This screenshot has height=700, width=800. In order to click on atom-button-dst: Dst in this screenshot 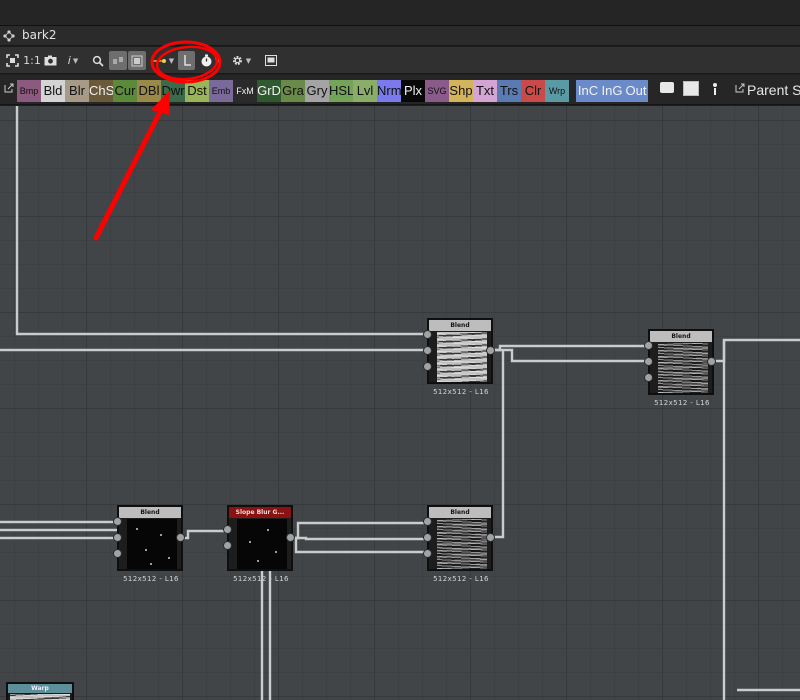, I will do `click(197, 91)`.